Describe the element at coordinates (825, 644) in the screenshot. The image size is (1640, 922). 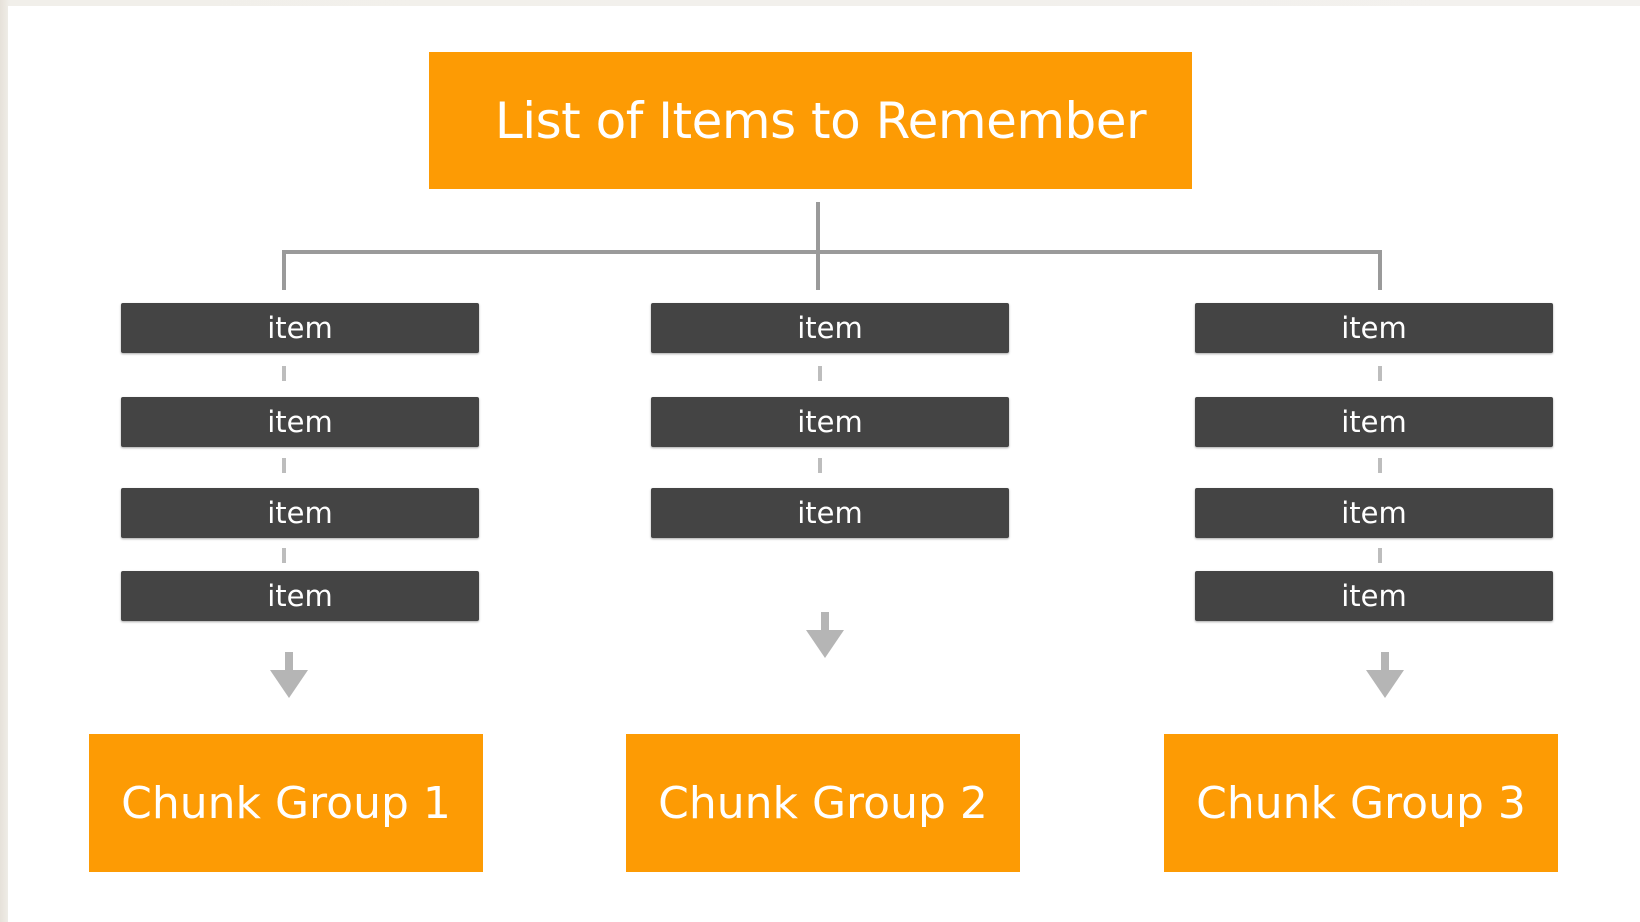
I see `column-2-arrow-down-icon` at that location.